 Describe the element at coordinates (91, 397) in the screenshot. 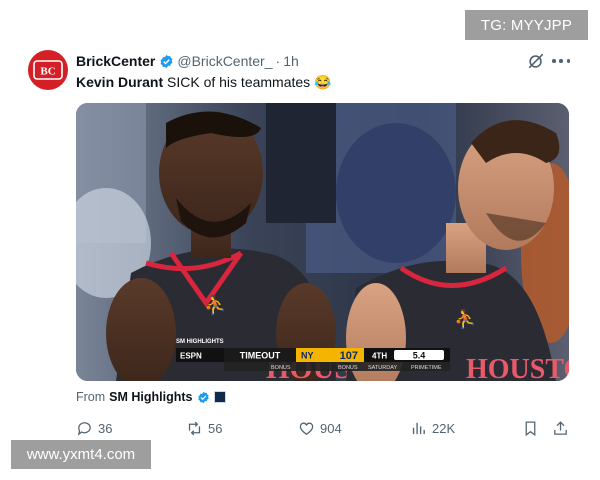

I see `source-label: From` at that location.